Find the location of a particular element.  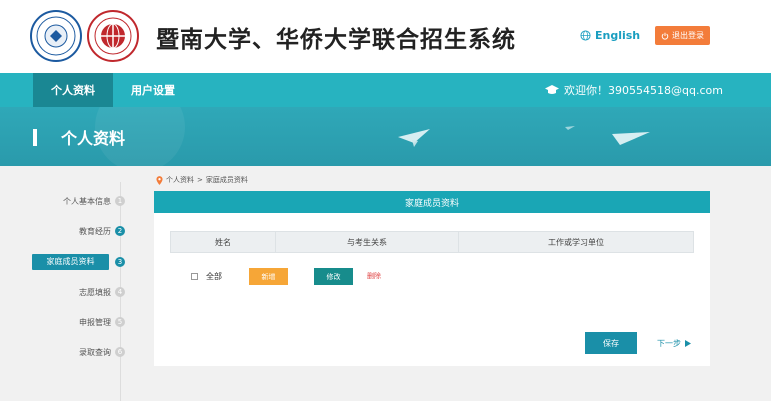

breadcrumb-item: 个人资料 is located at coordinates (180, 180).